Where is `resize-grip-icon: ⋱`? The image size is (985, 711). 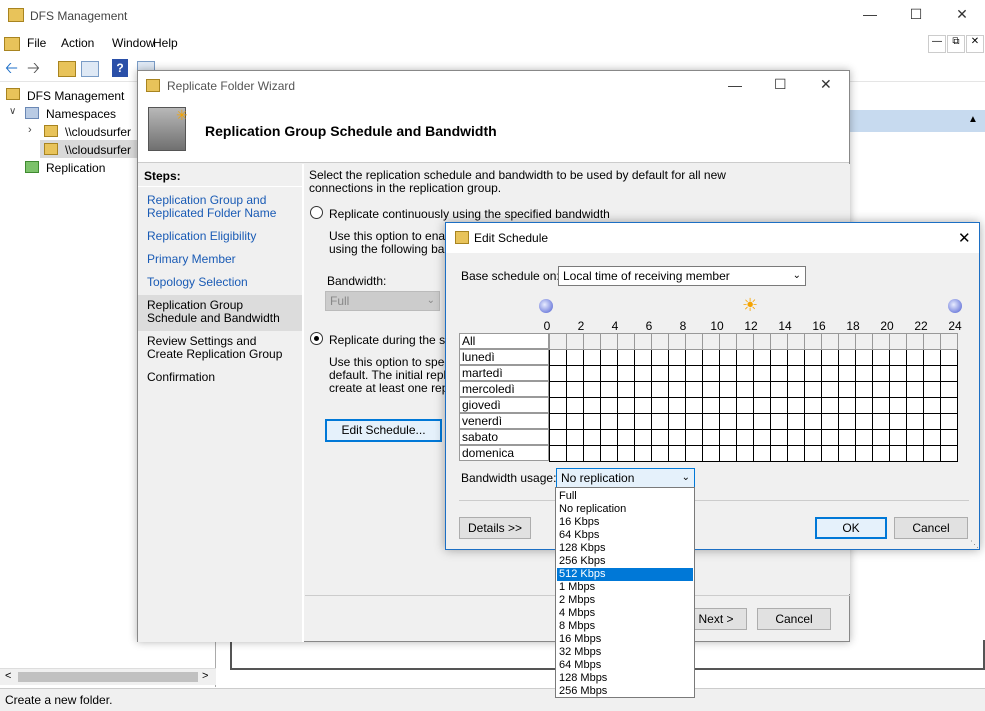
resize-grip-icon: ⋱ is located at coordinates (974, 544).